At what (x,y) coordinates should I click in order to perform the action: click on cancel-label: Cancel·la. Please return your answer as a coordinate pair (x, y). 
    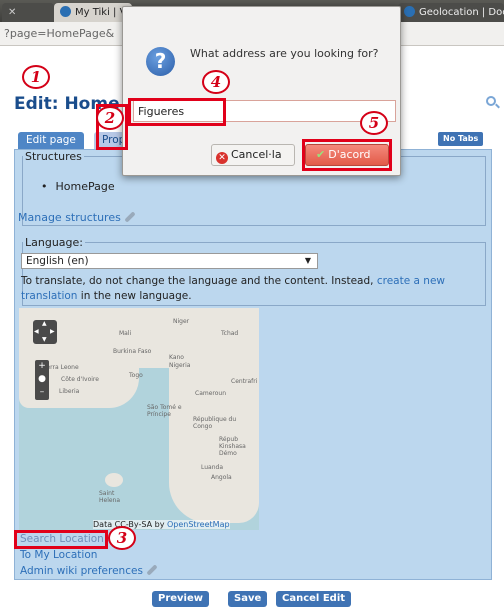
    Looking at the image, I should click on (256, 154).